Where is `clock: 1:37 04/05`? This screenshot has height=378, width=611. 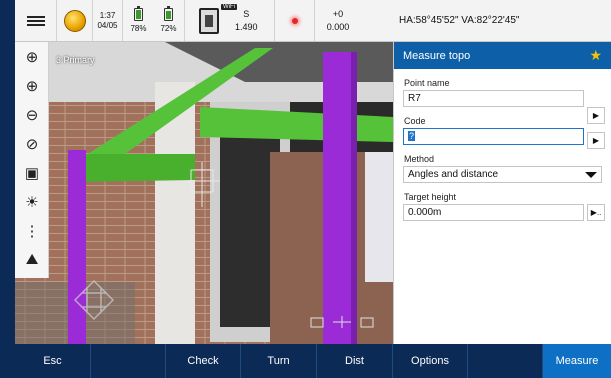
clock: 1:37 04/05 is located at coordinates (108, 20).